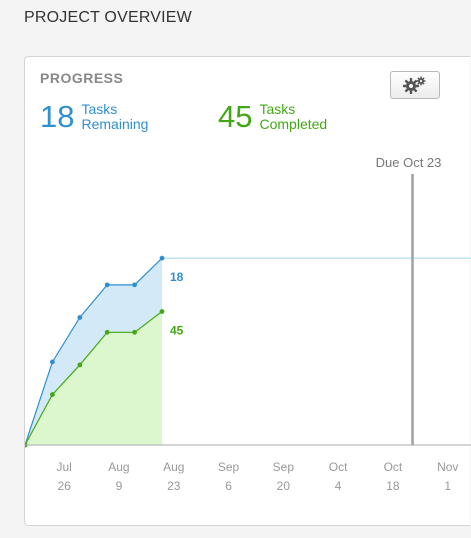  I want to click on x-tick-label-day: 26, so click(64, 486).